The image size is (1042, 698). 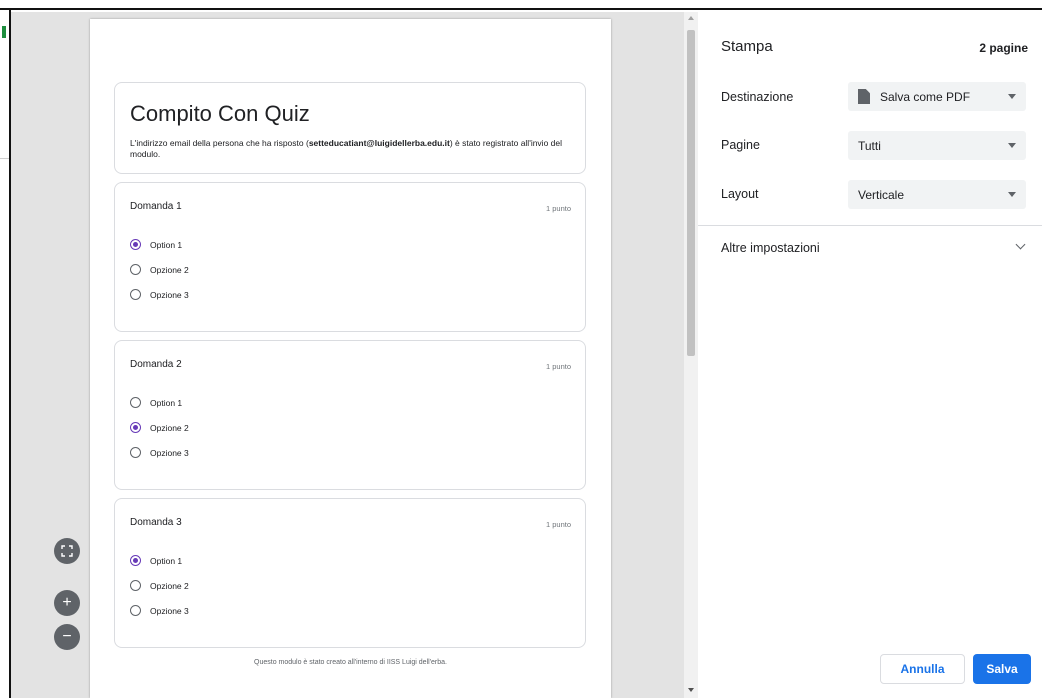 What do you see at coordinates (156, 206) in the screenshot?
I see `question-title: Domanda 1` at bounding box center [156, 206].